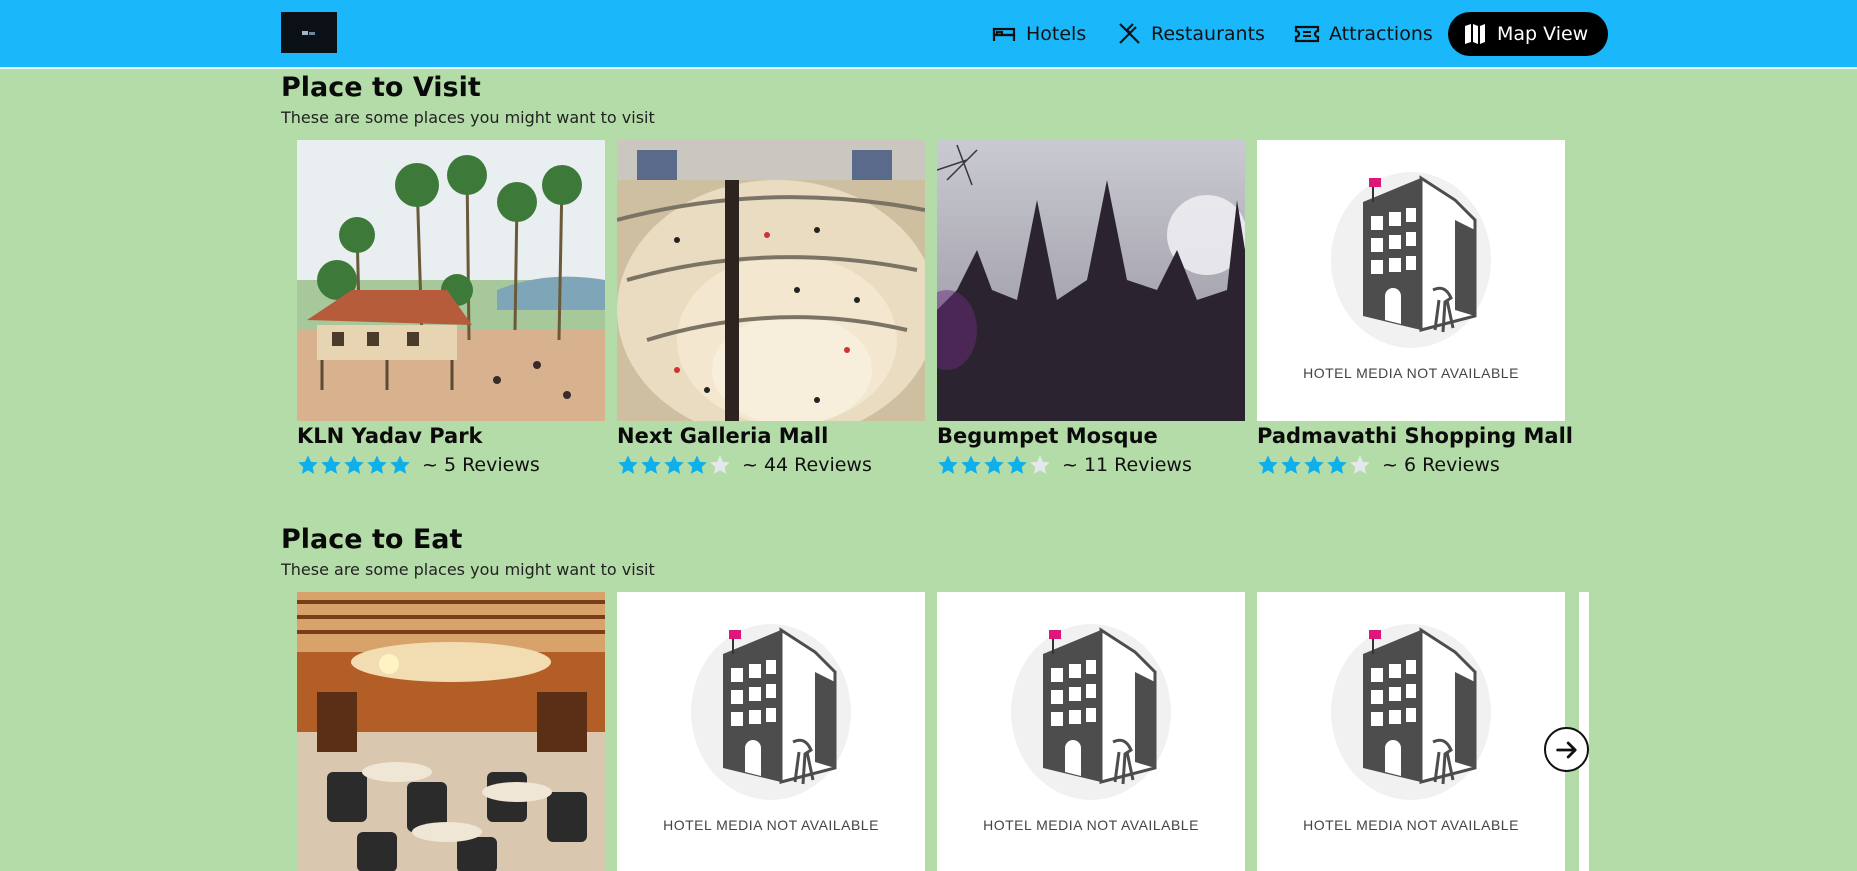  I want to click on utensils-icon, so click(1129, 34).